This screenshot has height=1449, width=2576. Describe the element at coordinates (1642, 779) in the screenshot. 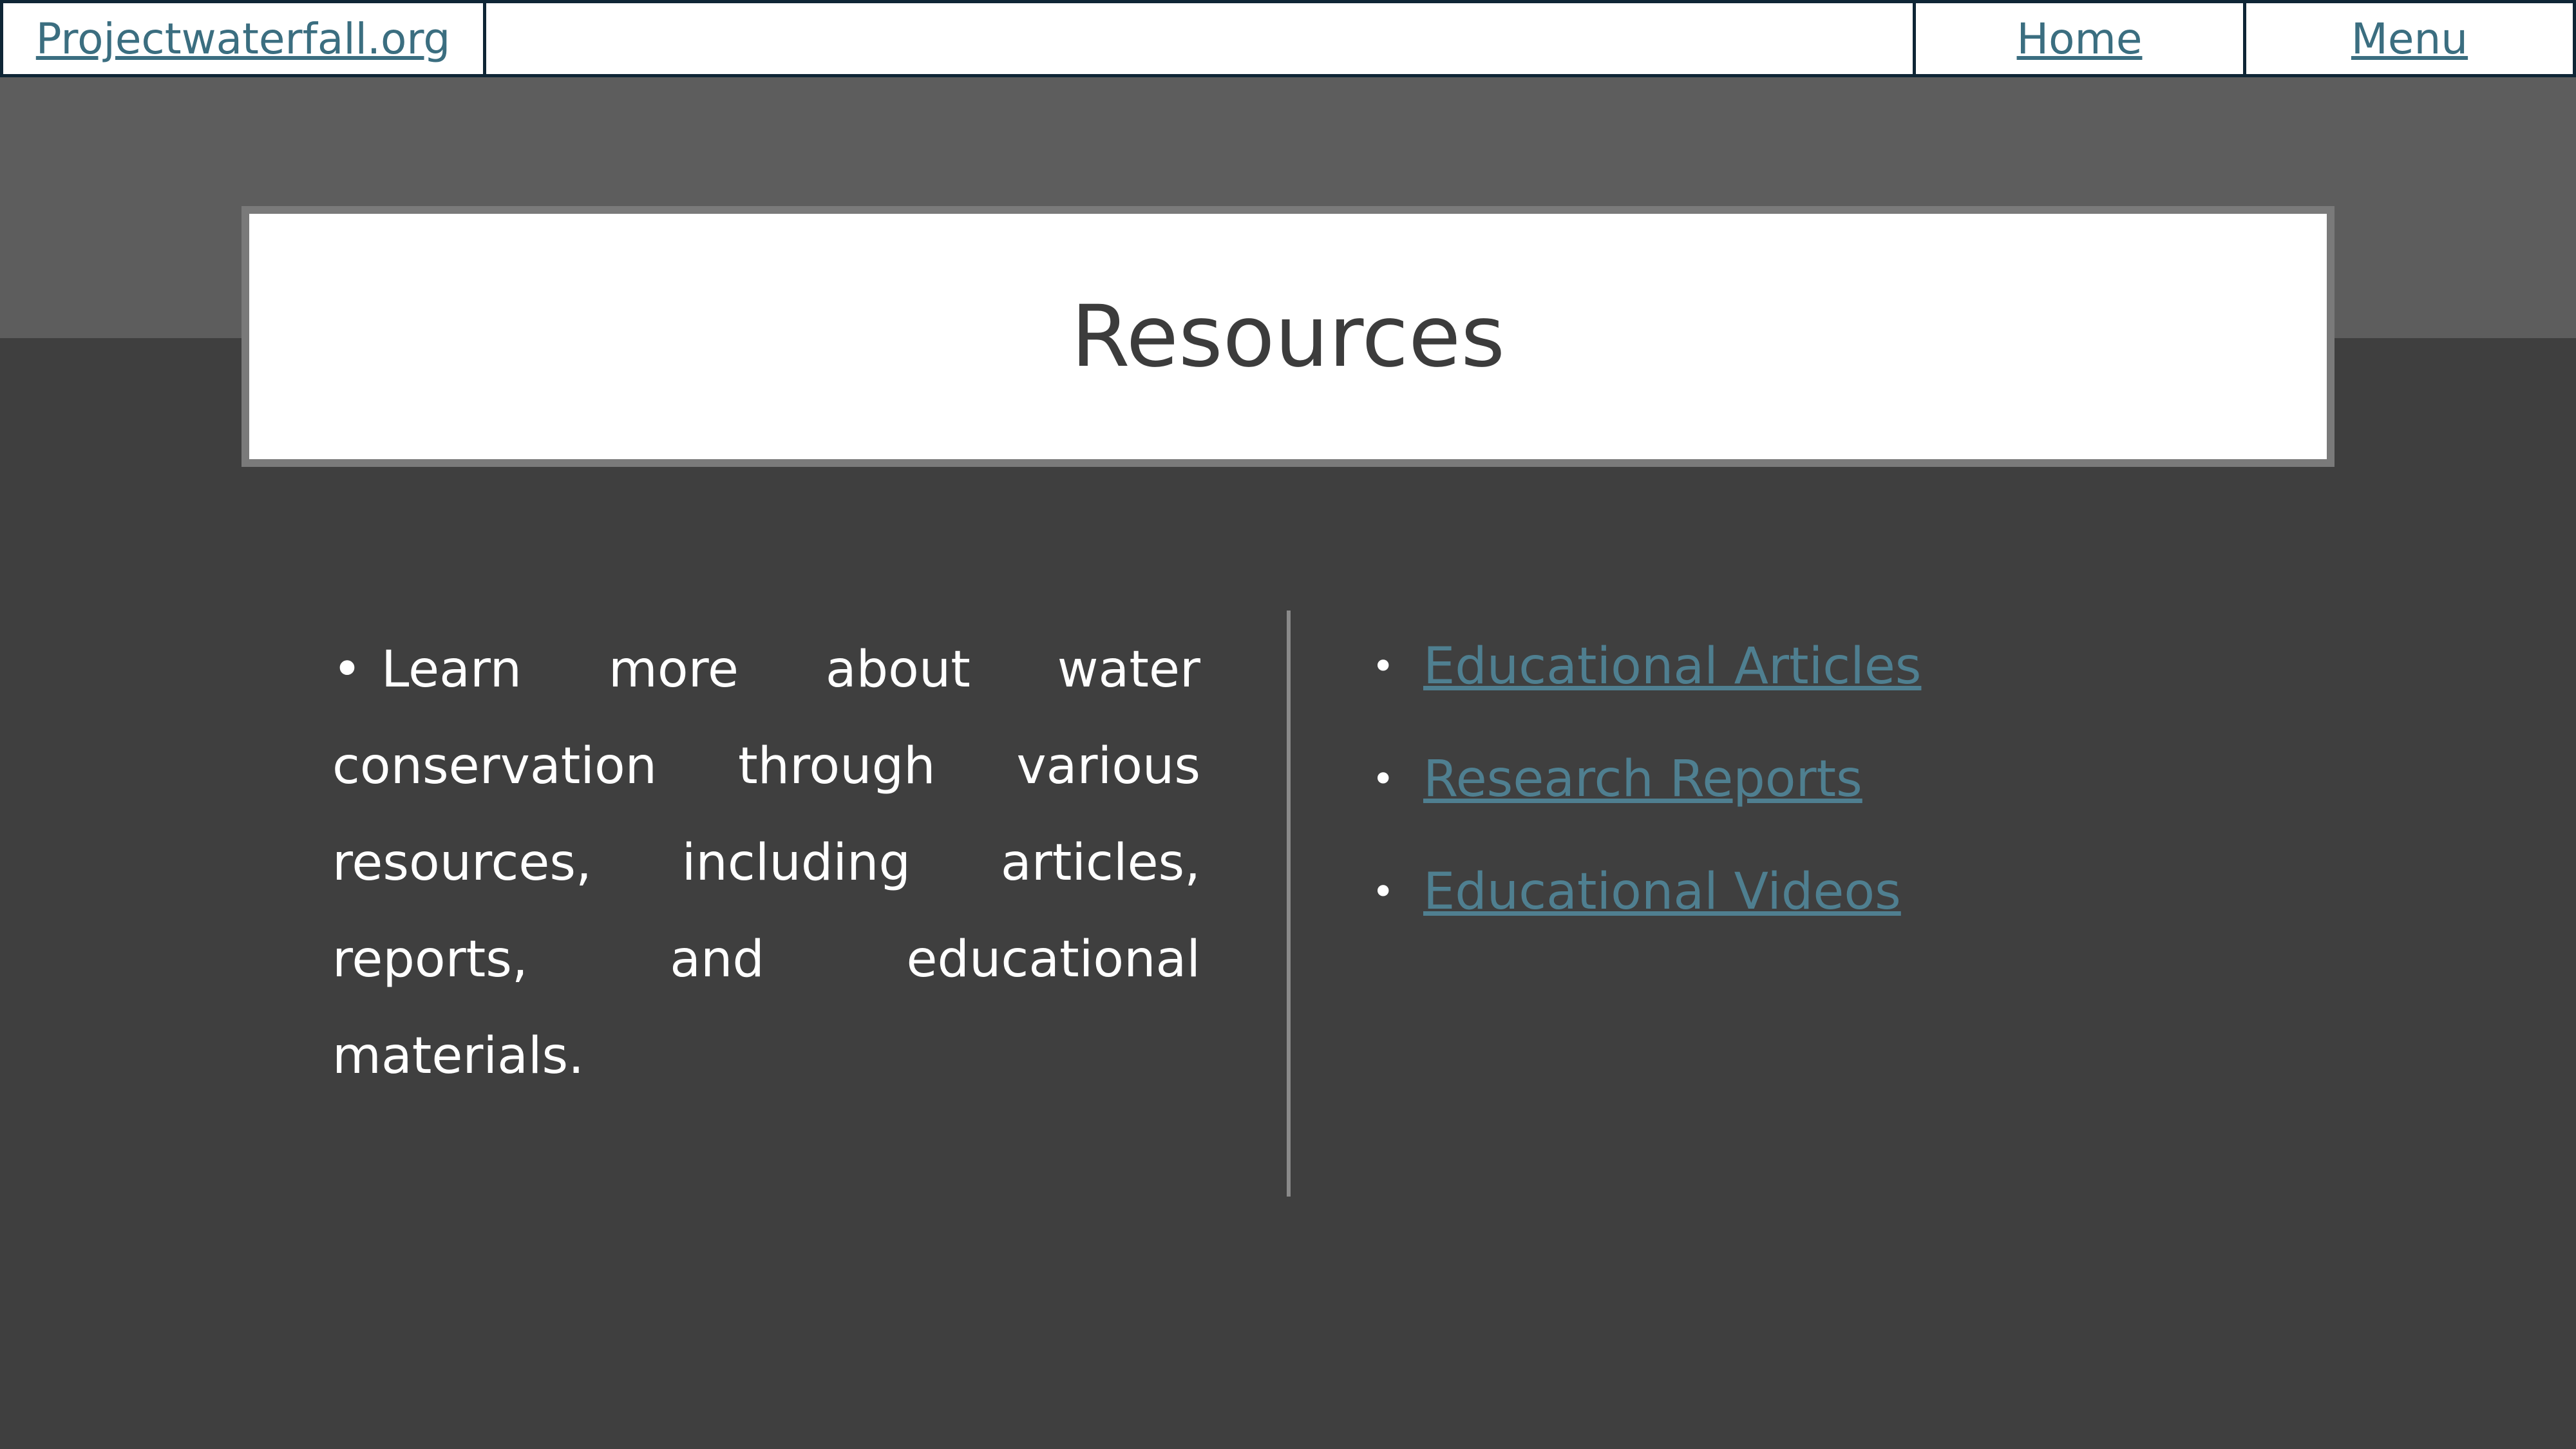

I see `research-reports-link: Research Reports` at that location.